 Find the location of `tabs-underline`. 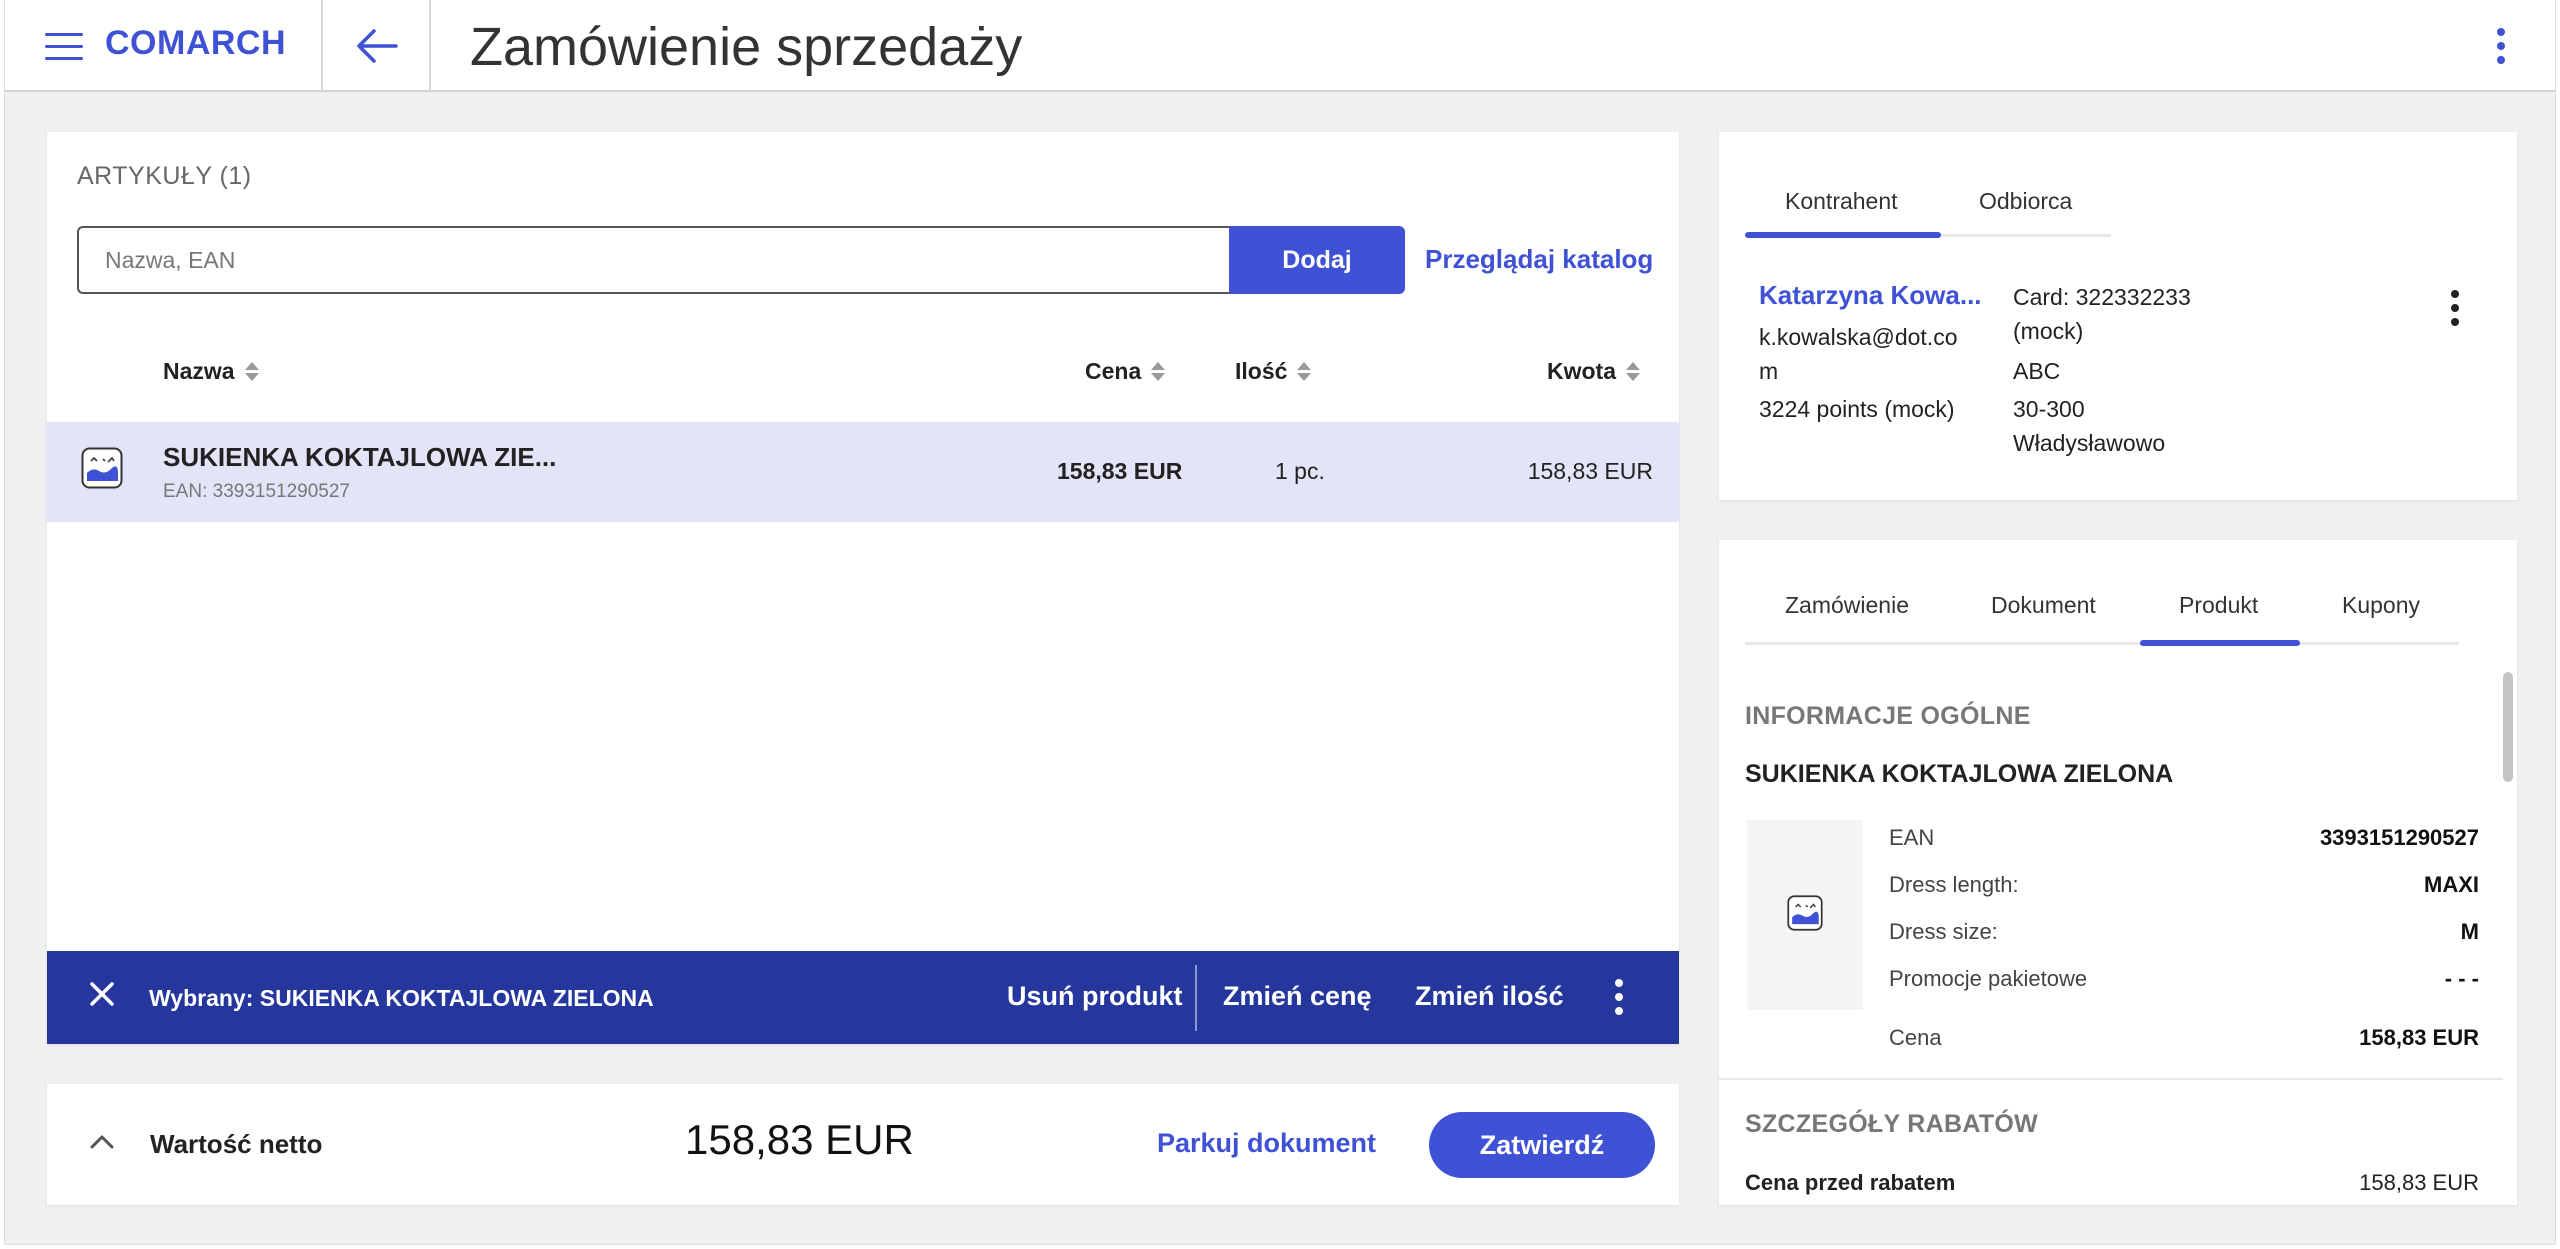

tabs-underline is located at coordinates (2102, 643).